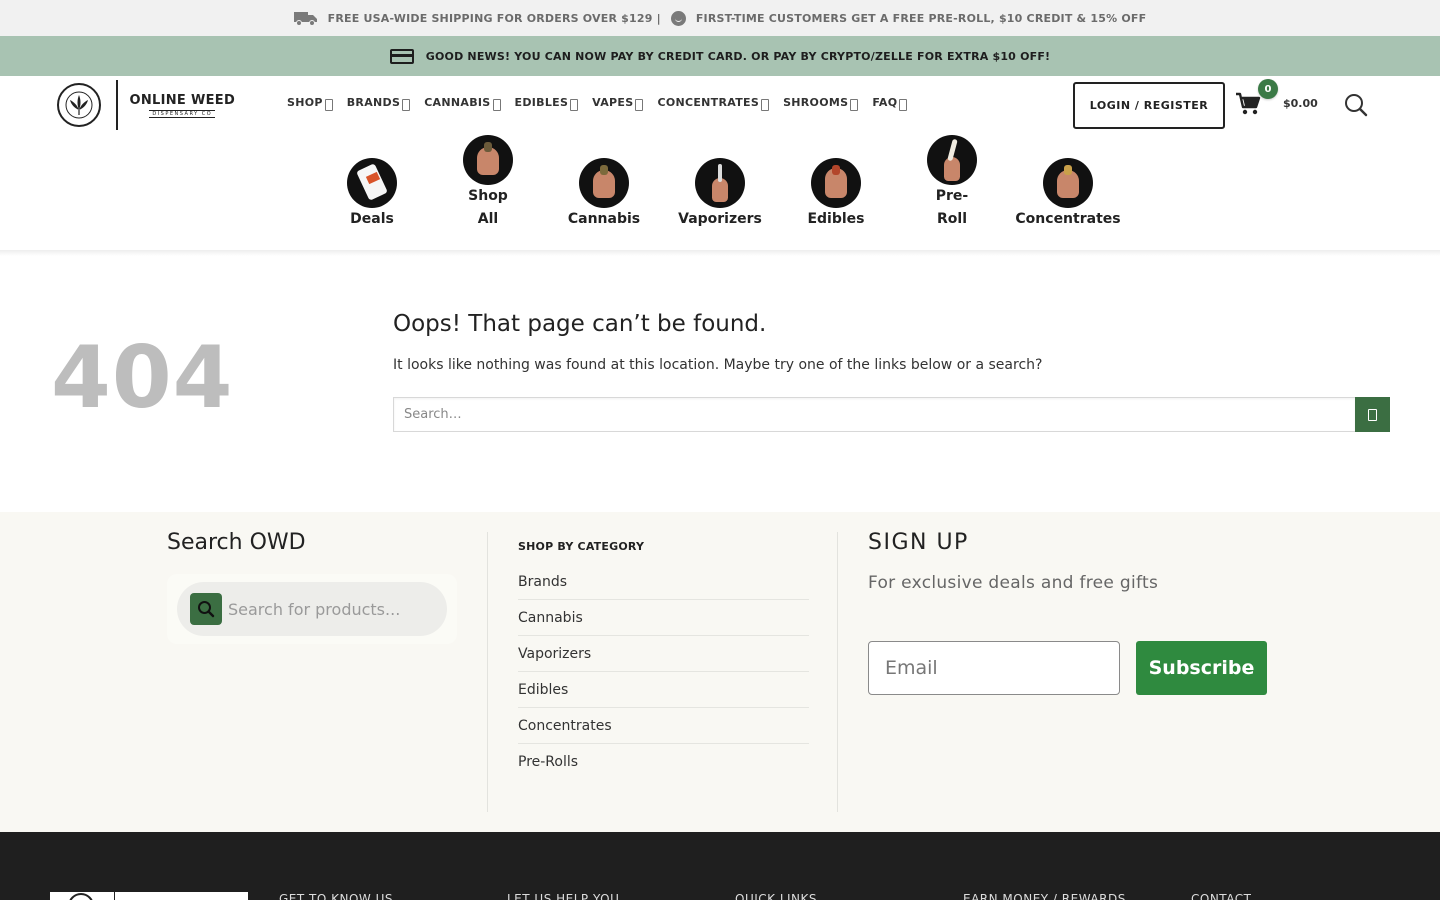 This screenshot has width=1440, height=900. I want to click on page-title: Oops! That page can’t be found., so click(580, 324).